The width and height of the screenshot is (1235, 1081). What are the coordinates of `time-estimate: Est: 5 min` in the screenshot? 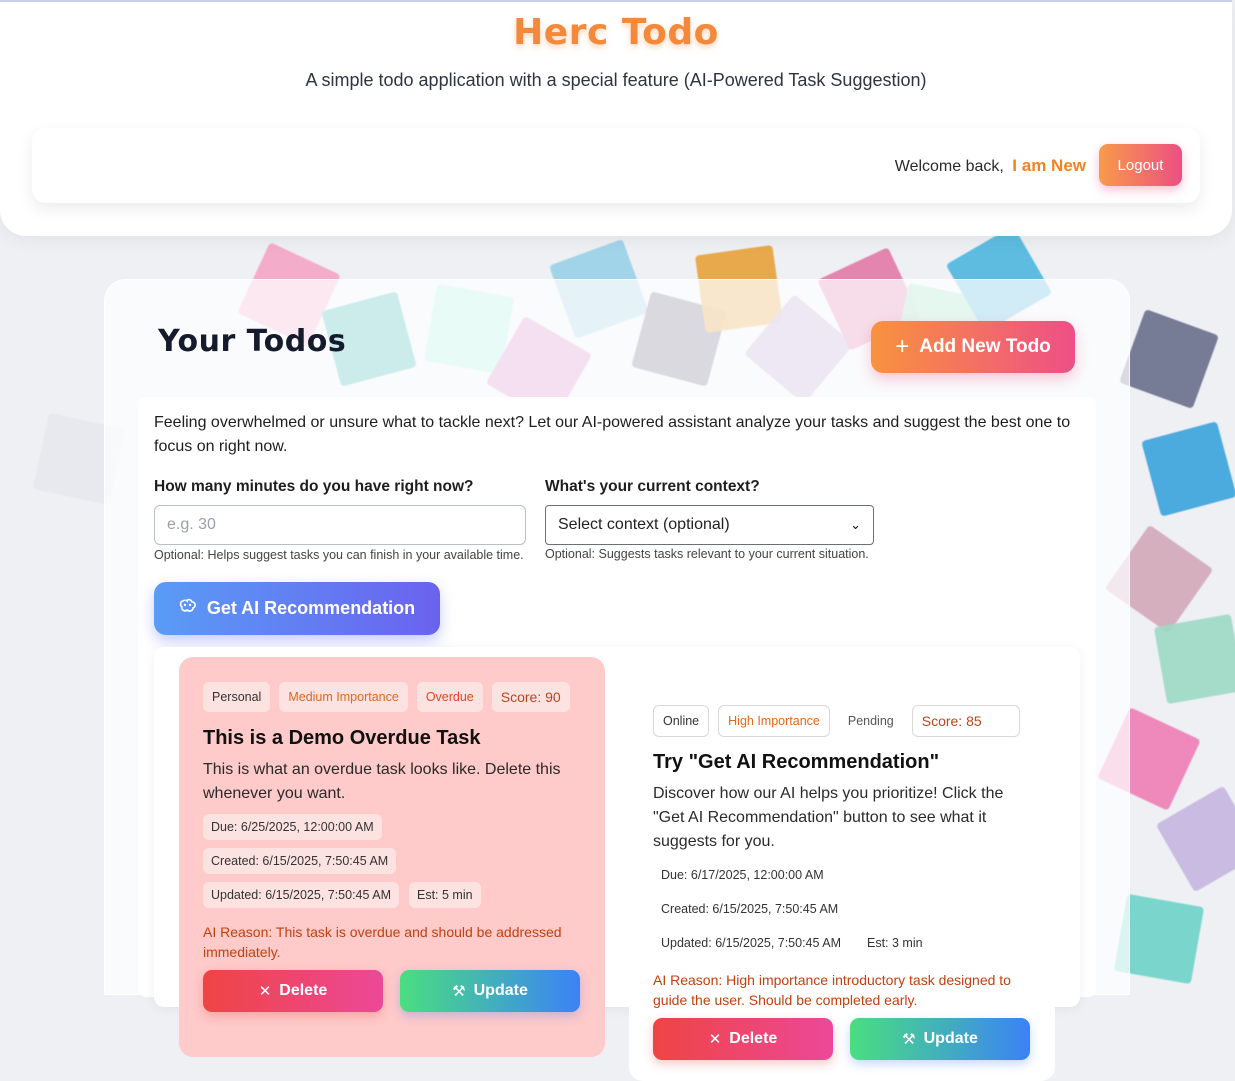 It's located at (445, 895).